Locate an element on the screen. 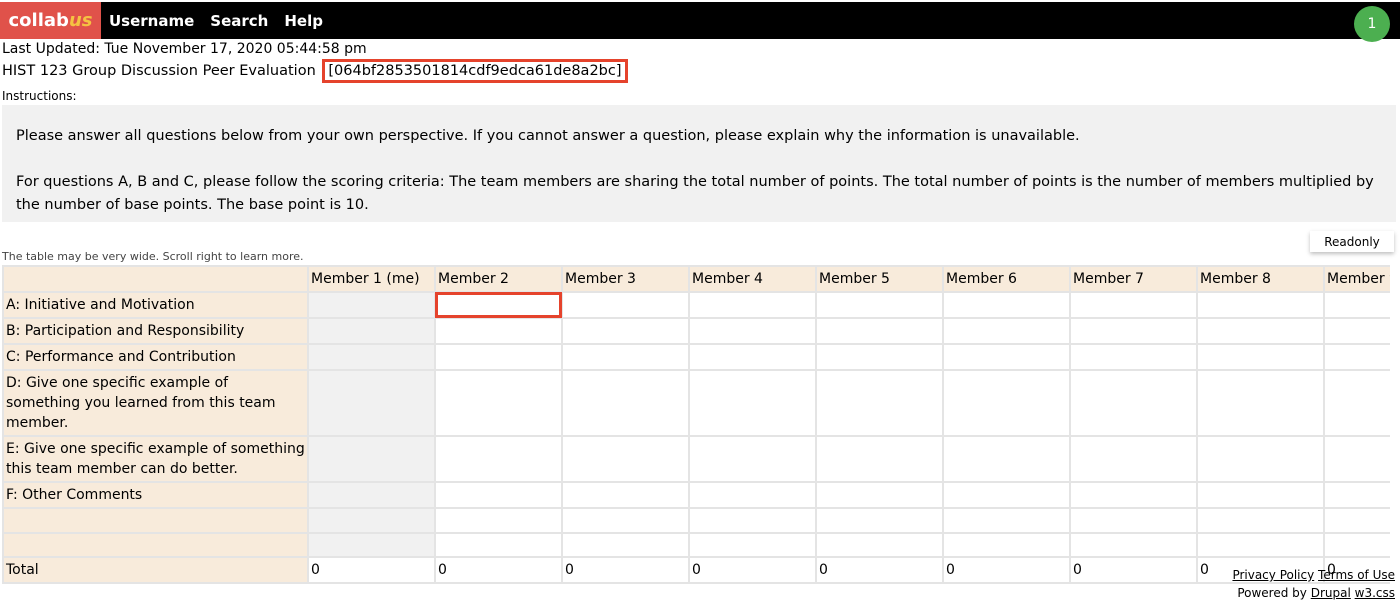  w3css-link: w3.css is located at coordinates (1375, 593).